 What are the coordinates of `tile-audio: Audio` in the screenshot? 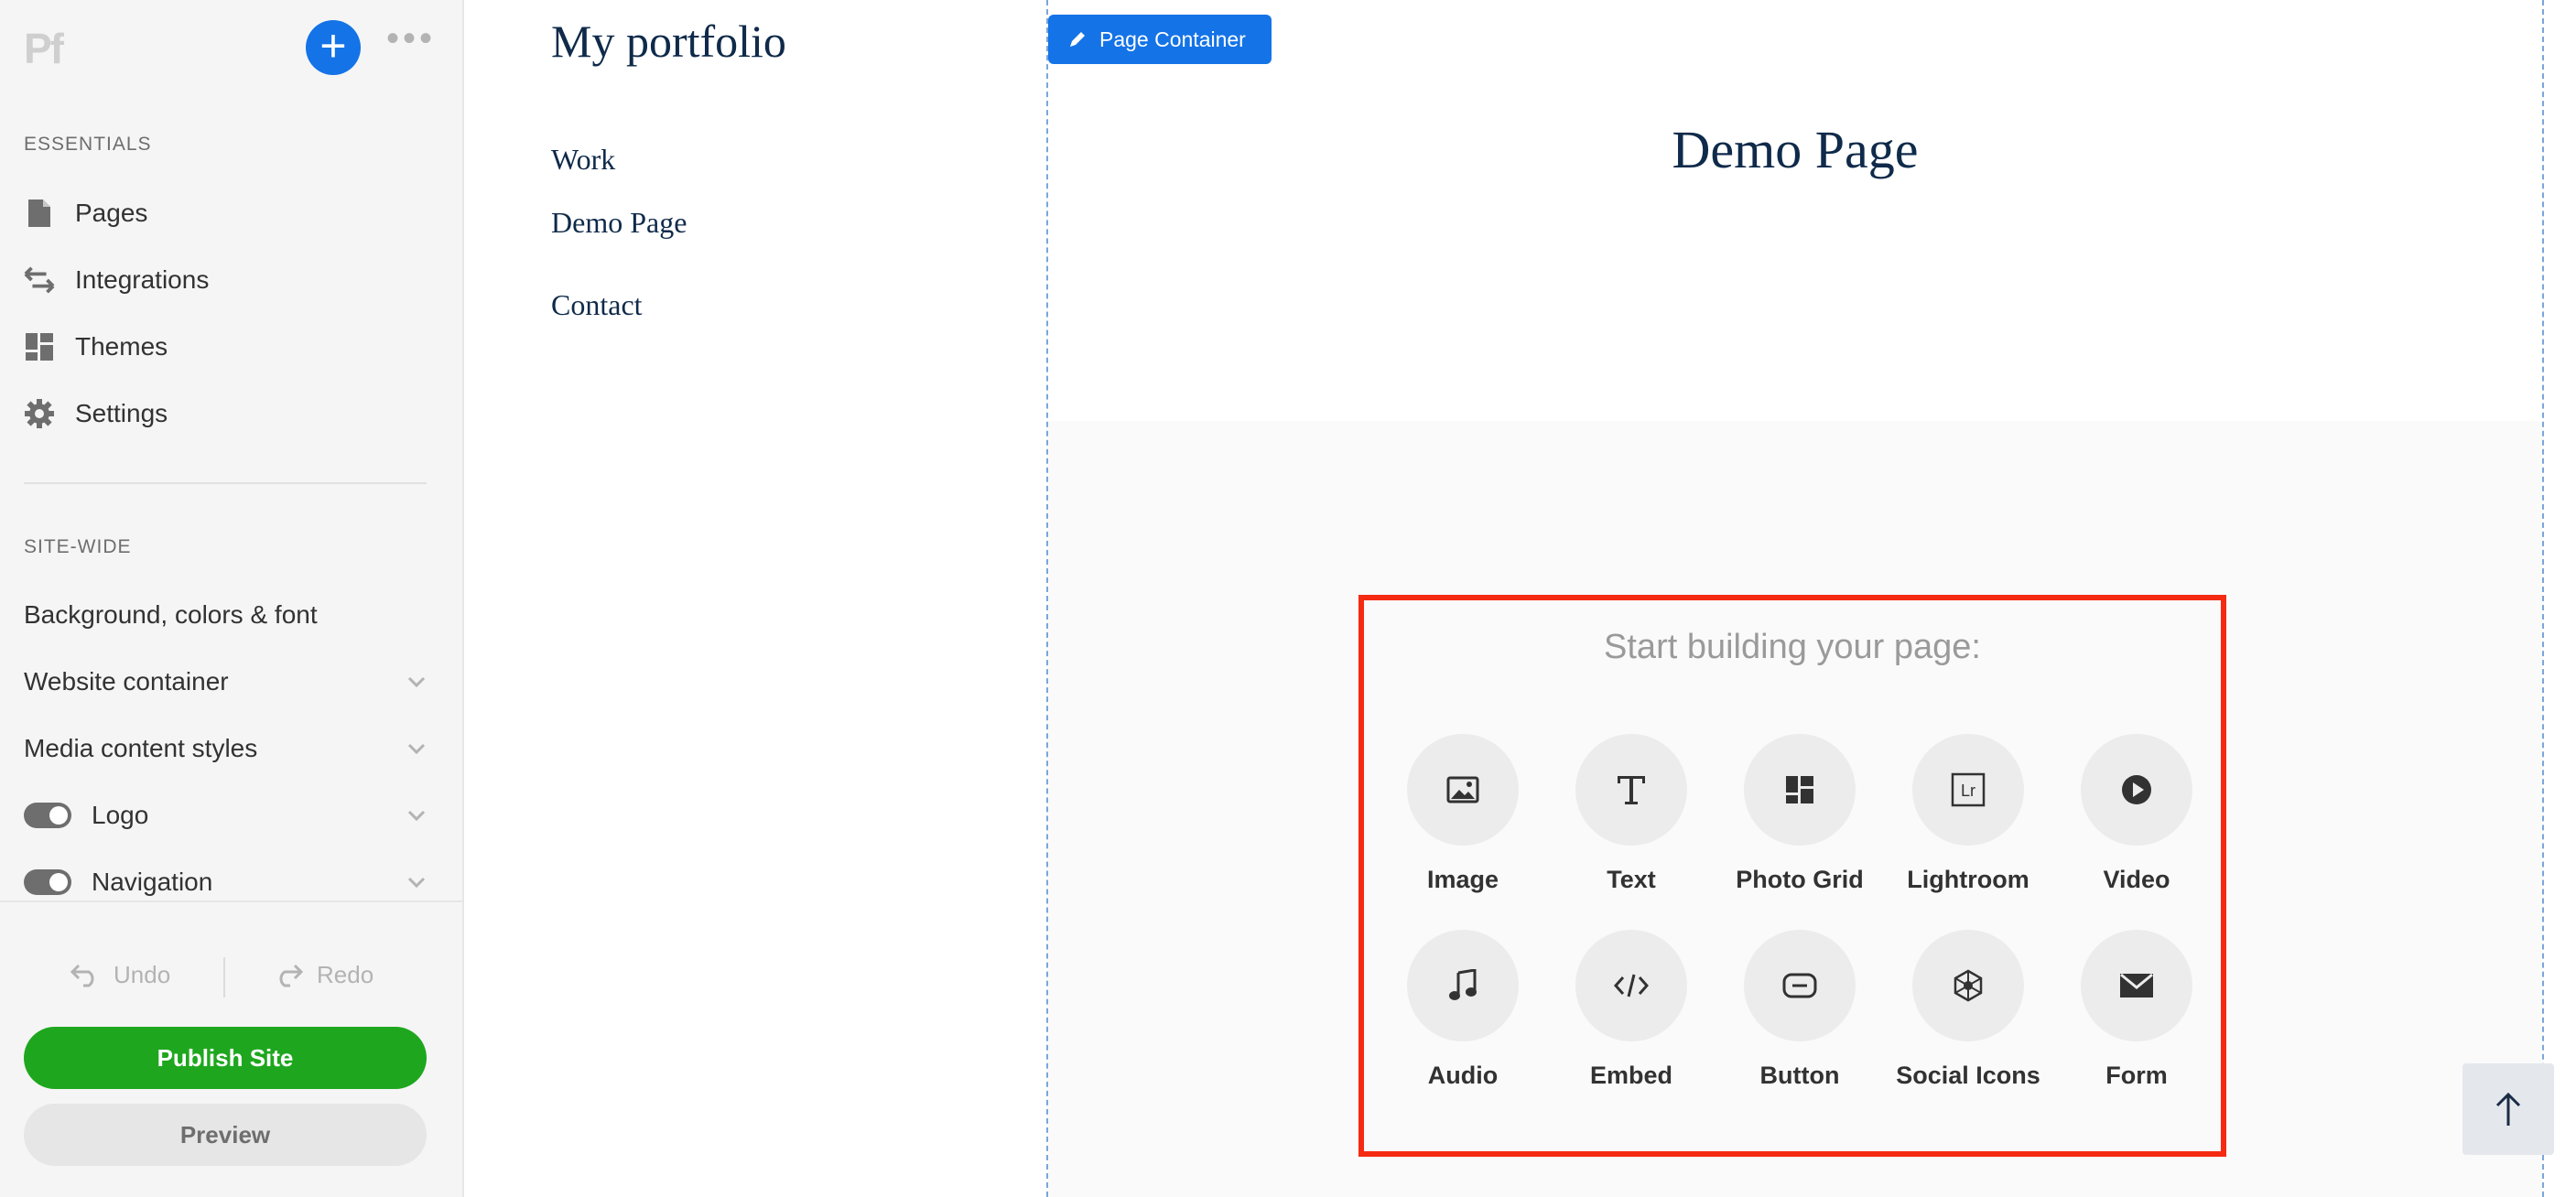 It's located at (1463, 1010).